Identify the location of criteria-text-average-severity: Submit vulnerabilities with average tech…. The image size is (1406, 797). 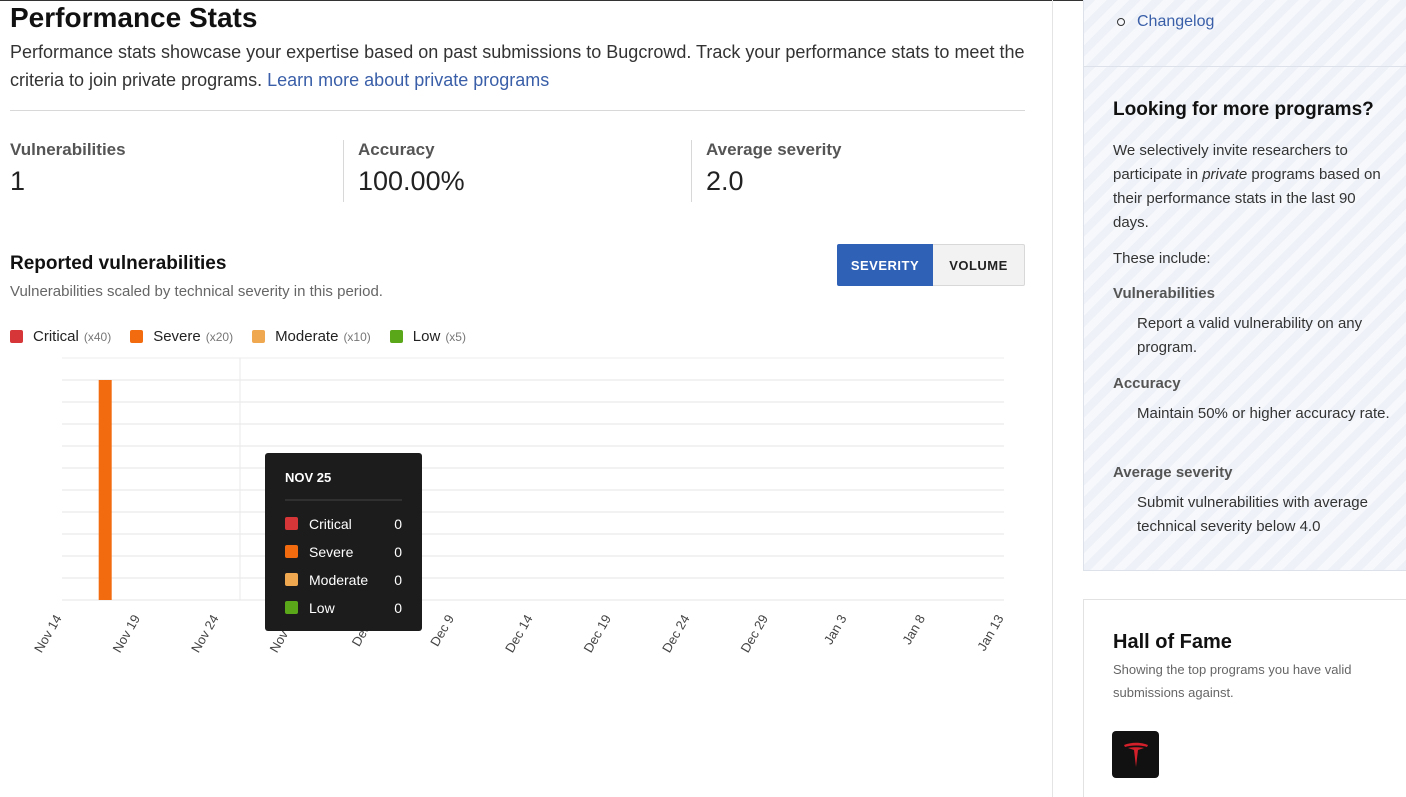
(1252, 514).